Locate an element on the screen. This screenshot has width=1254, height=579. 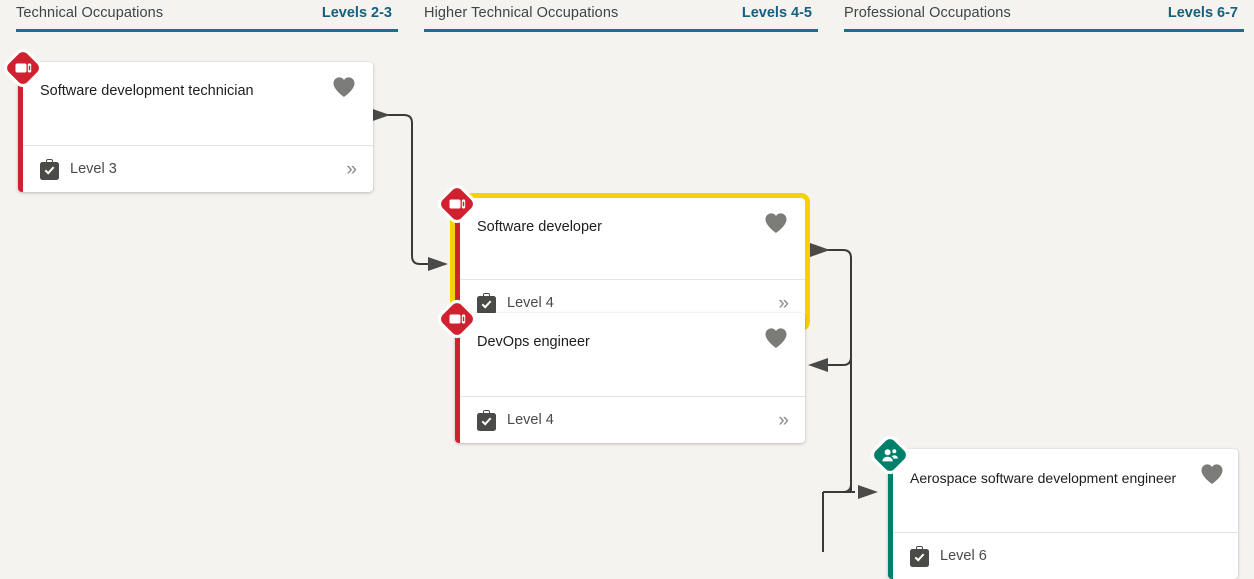
column-levels-technical: Levels 2-3 is located at coordinates (357, 13).